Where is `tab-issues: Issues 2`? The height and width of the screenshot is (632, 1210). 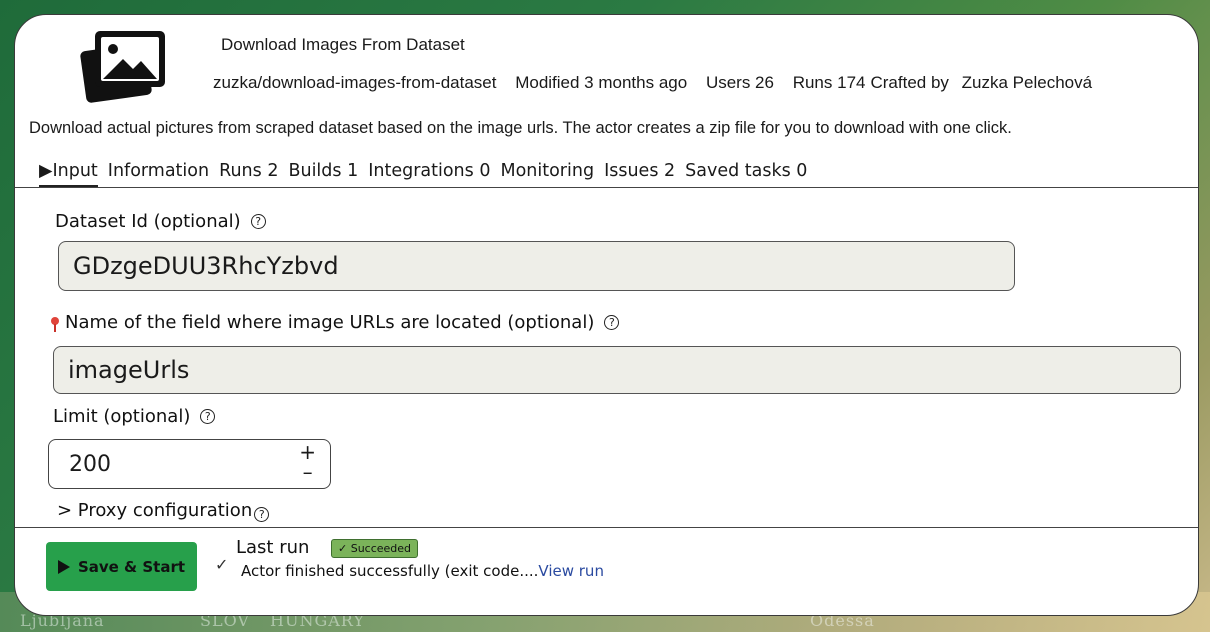
tab-issues: Issues 2 is located at coordinates (639, 174).